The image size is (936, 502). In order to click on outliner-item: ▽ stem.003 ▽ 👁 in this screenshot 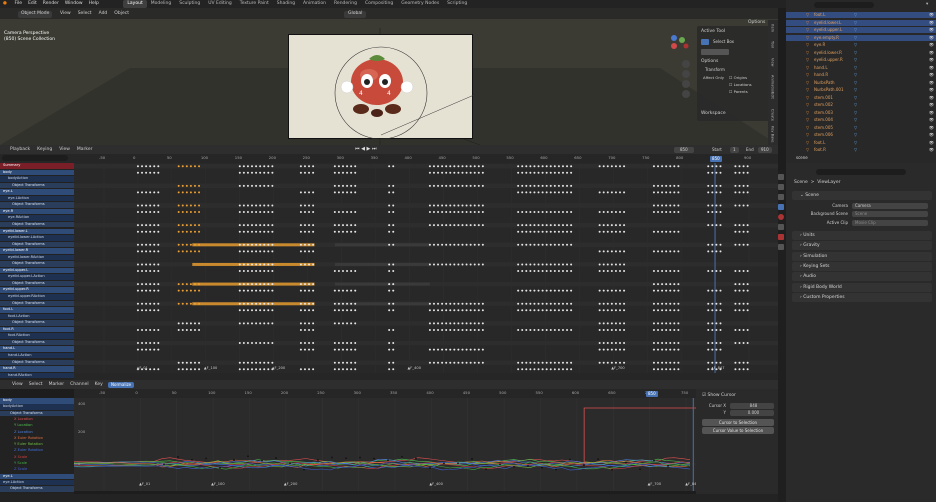, I will do `click(861, 113)`.